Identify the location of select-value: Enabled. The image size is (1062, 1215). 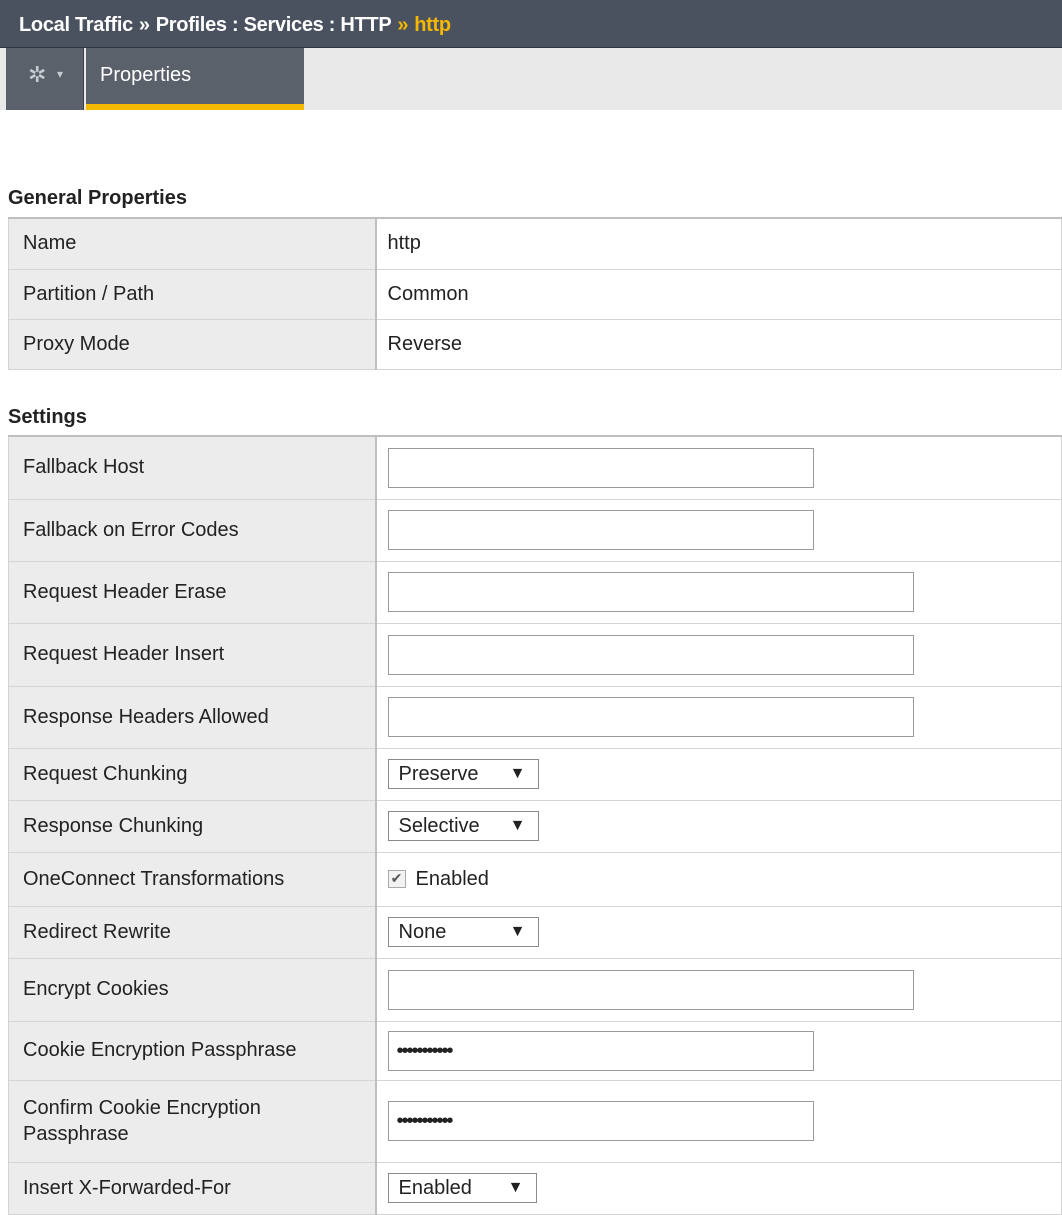
(435, 1188).